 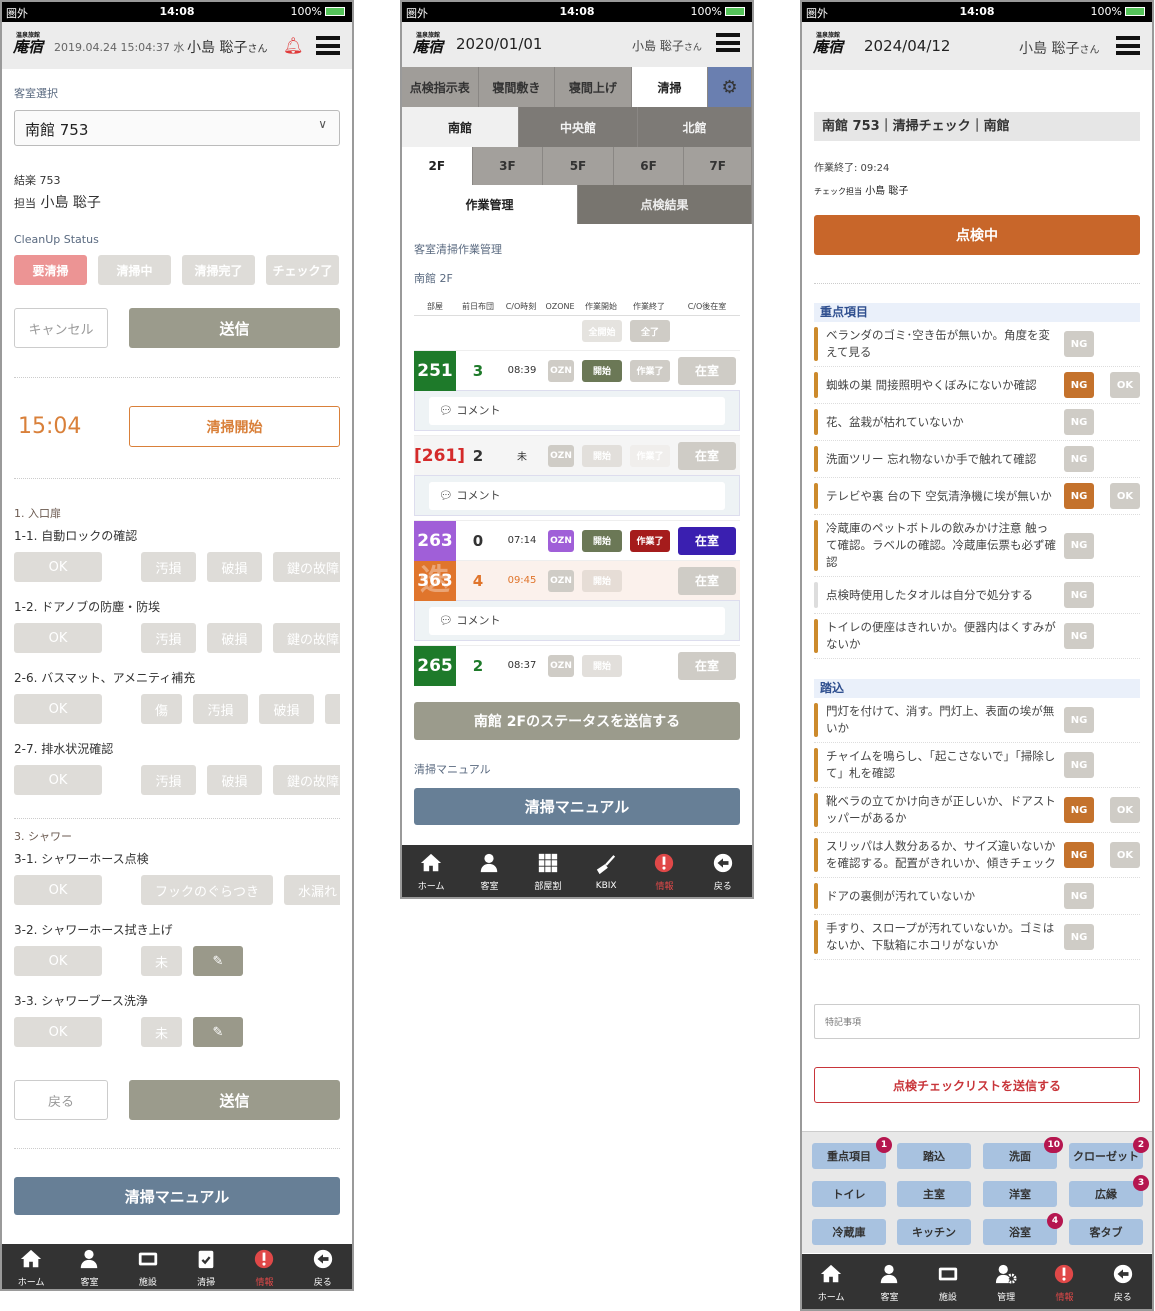 What do you see at coordinates (849, 1232) in the screenshot?
I see `category-button: 冷蔵庫` at bounding box center [849, 1232].